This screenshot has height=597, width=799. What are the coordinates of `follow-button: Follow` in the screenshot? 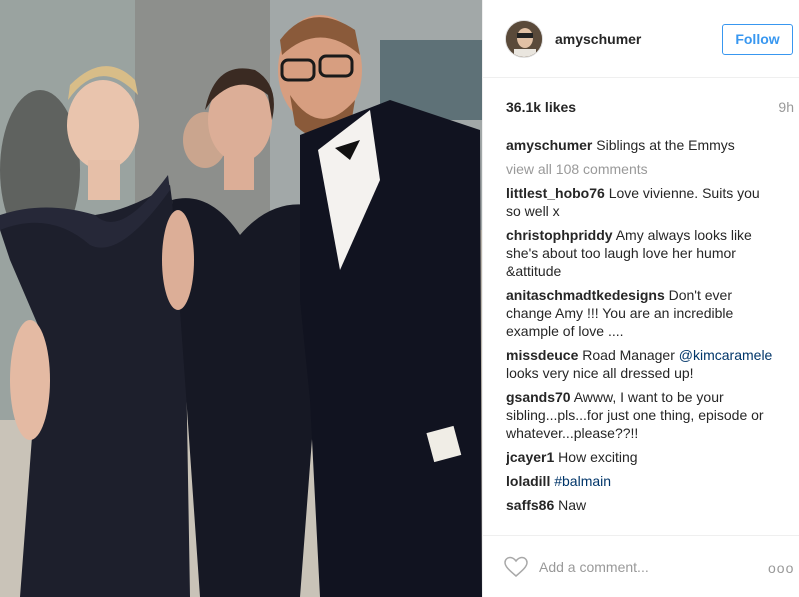 It's located at (757, 39).